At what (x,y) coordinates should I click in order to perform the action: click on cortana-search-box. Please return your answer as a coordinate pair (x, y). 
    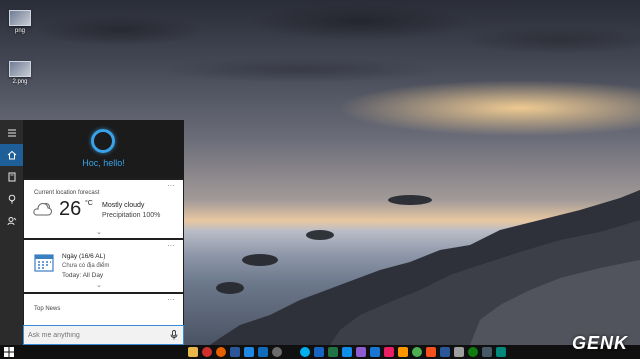
    Looking at the image, I should click on (103, 335).